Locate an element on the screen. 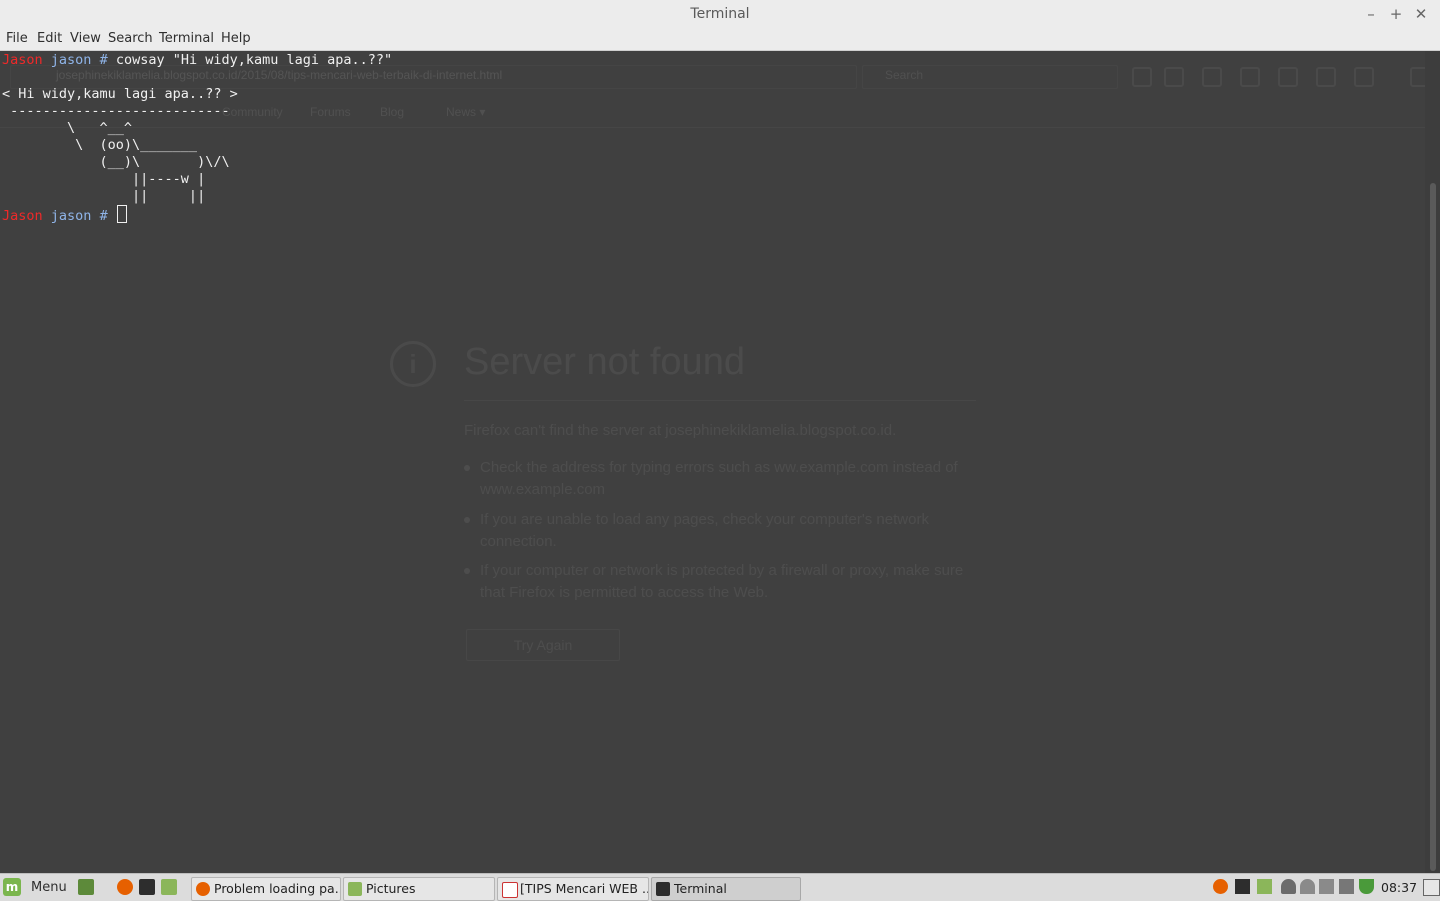 This screenshot has width=1440, height=901. output-line: \ ^__^ is located at coordinates (67, 128).